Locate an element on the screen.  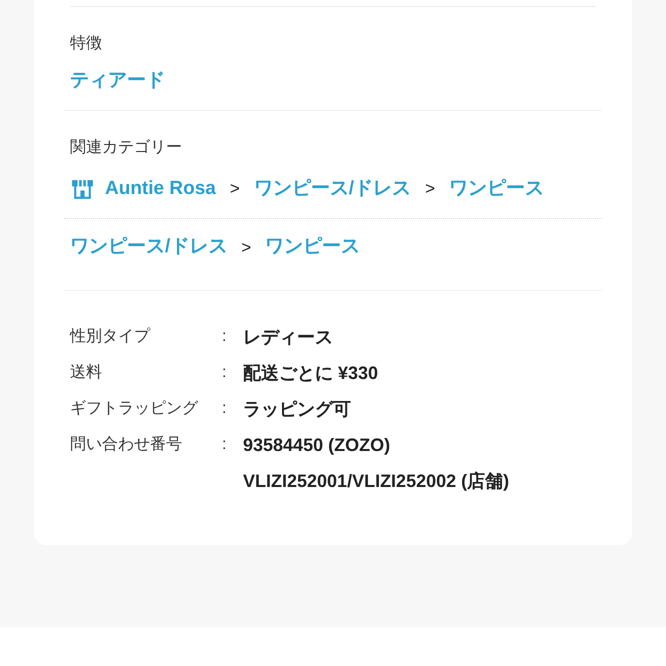
spec-value: レディース is located at coordinates (288, 337).